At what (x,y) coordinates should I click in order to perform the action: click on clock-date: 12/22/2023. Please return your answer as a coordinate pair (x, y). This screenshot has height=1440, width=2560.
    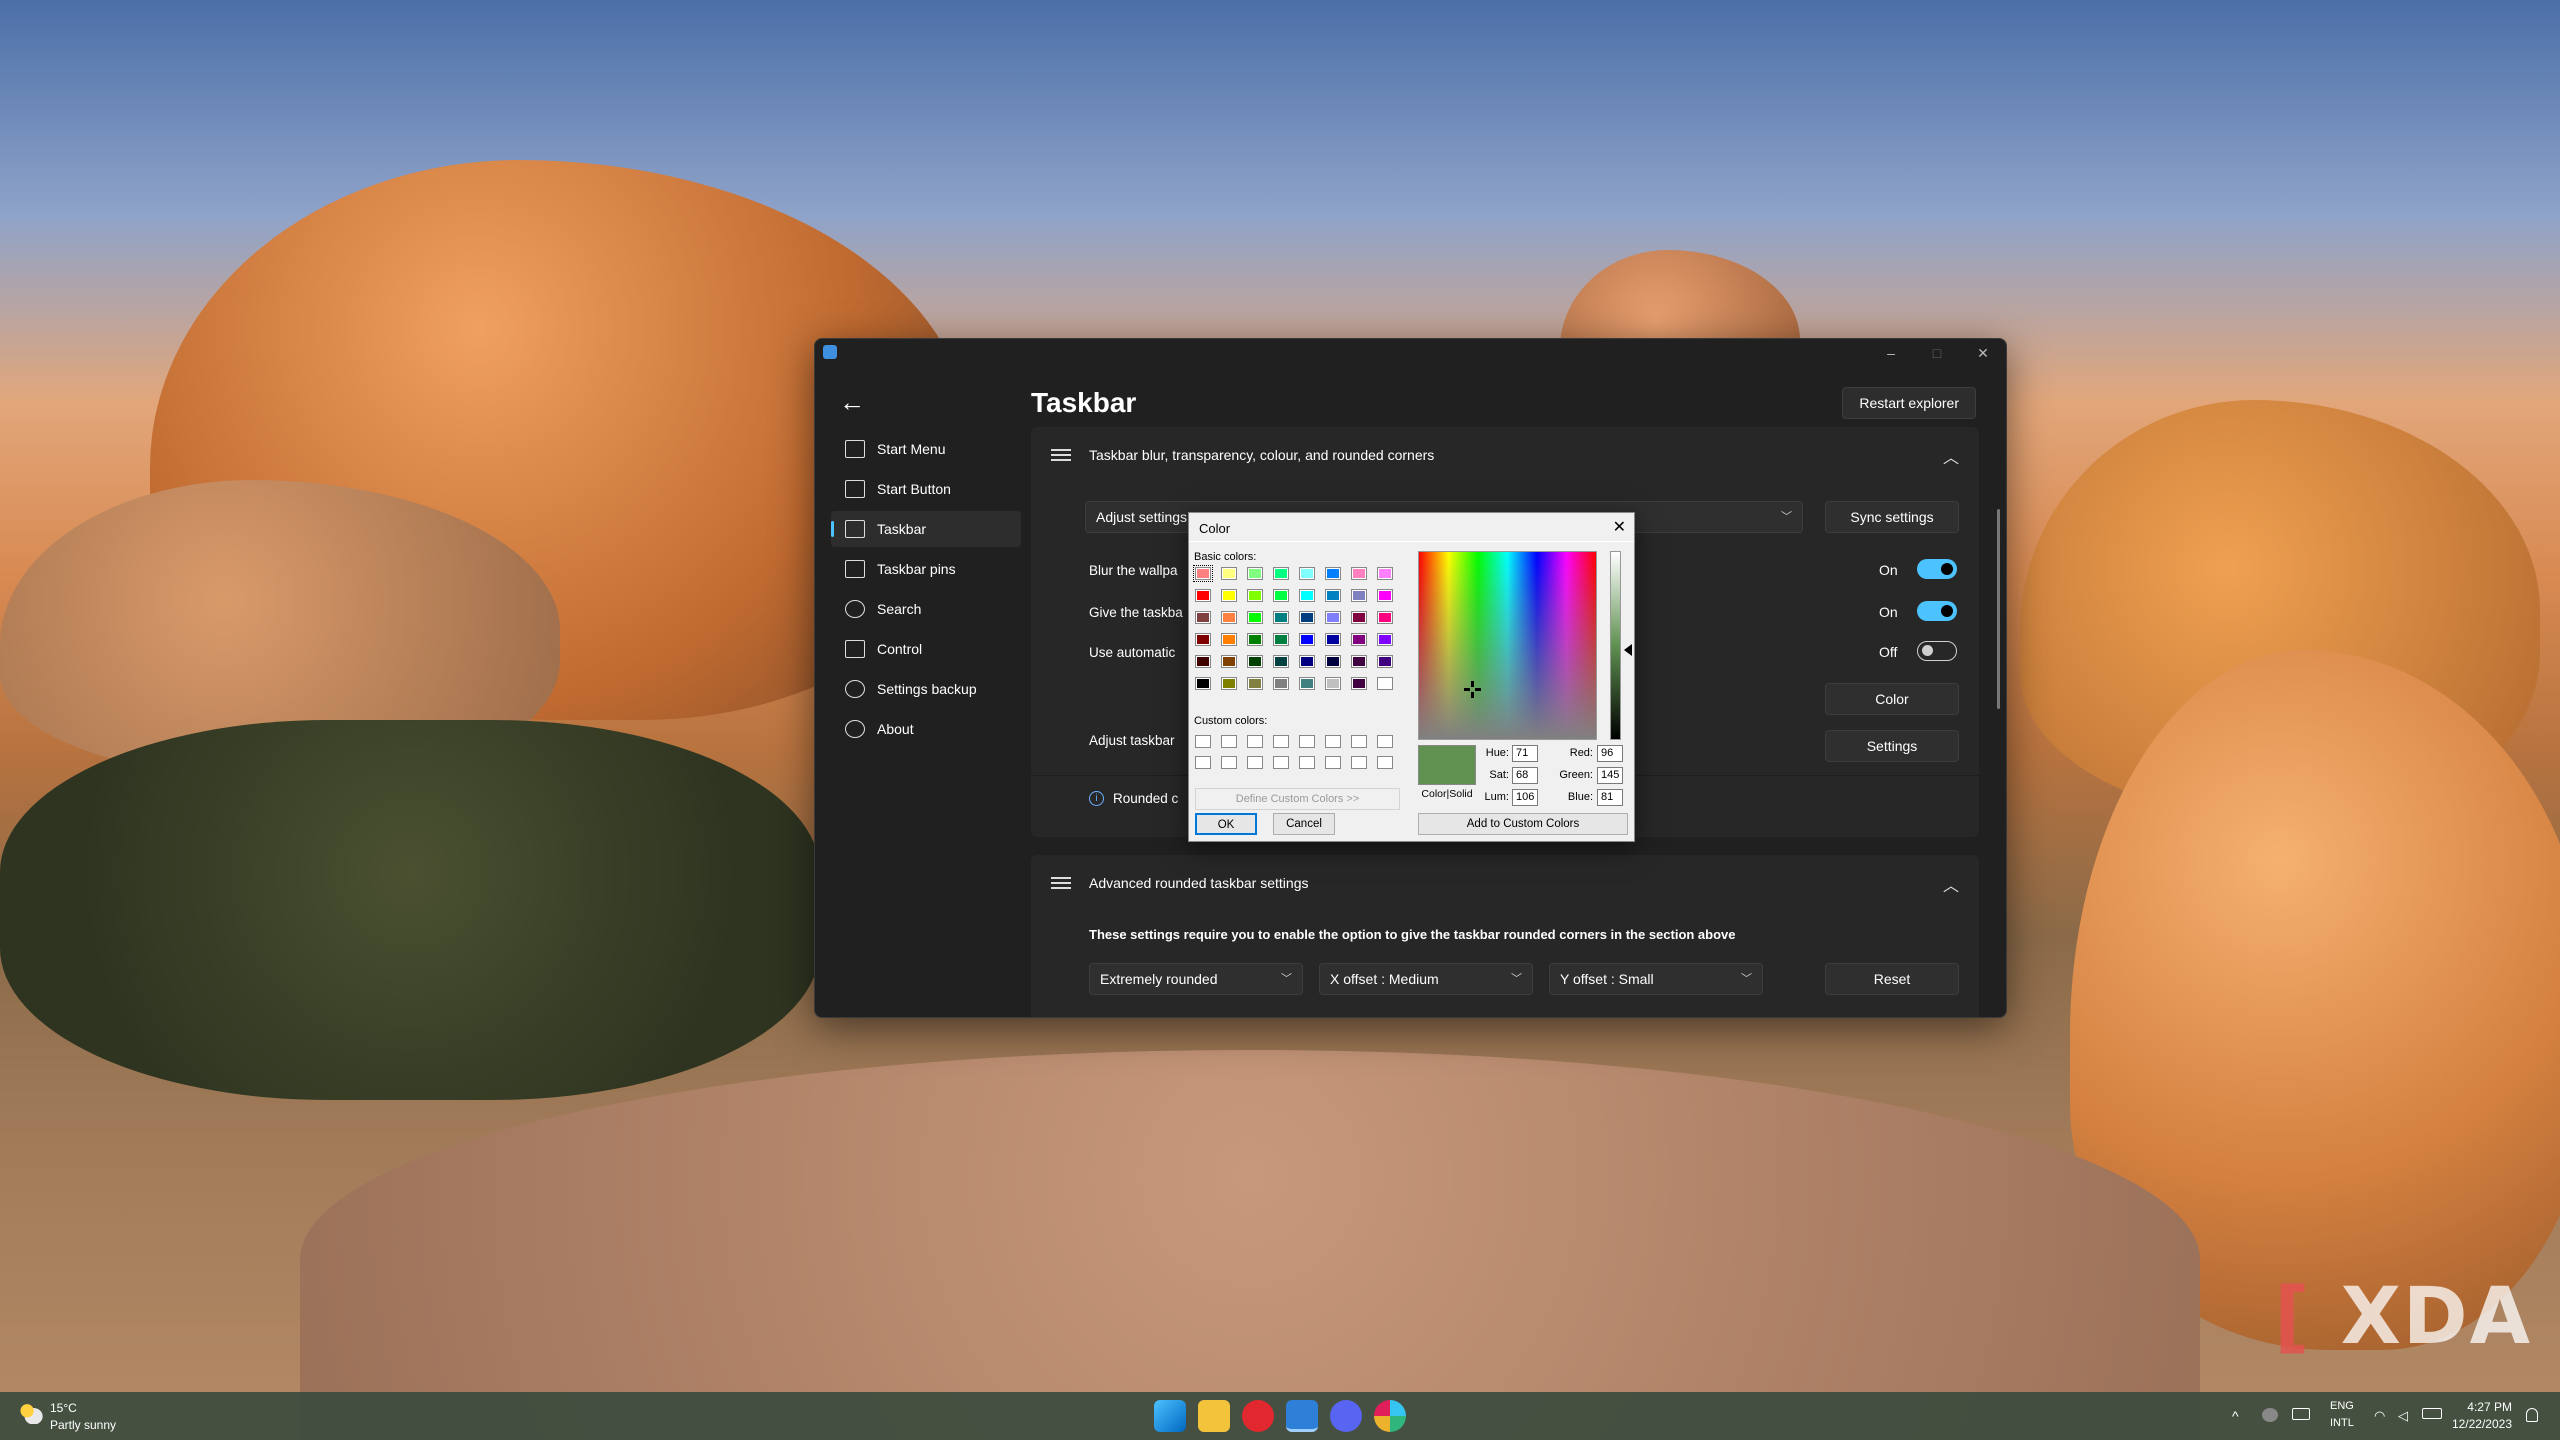
    Looking at the image, I should click on (2482, 1424).